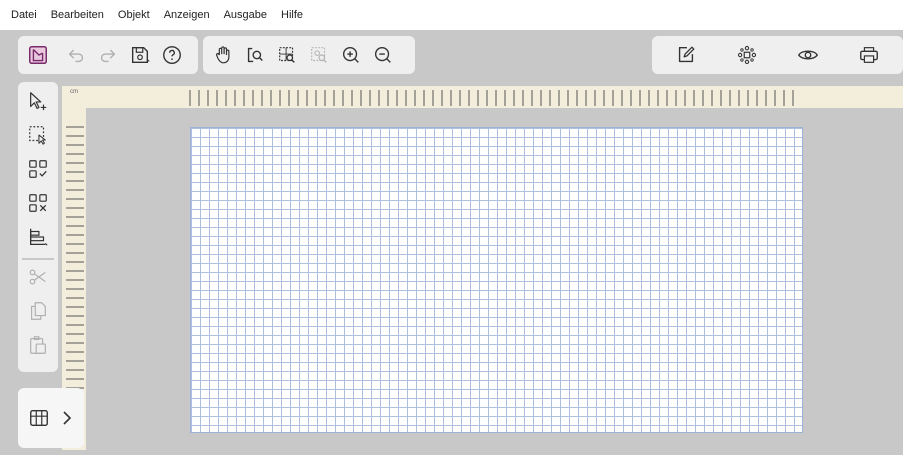  I want to click on deselect-all-button, so click(38, 203).